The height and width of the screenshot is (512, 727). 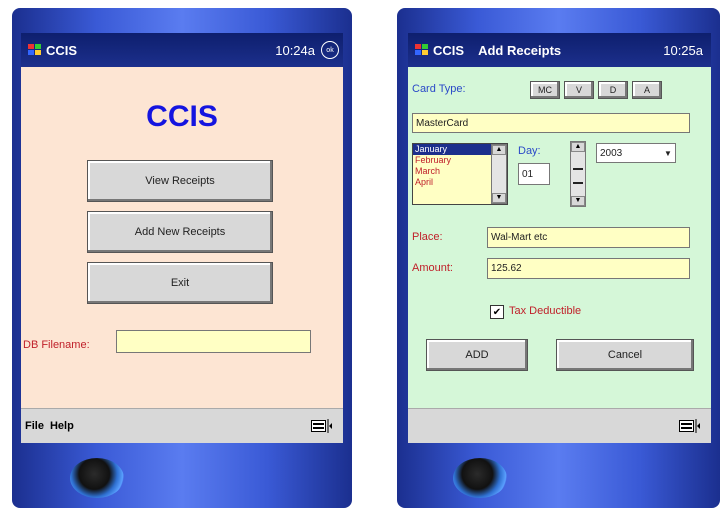 I want to click on tax-deductible-label: Tax Deductible, so click(x=545, y=311).